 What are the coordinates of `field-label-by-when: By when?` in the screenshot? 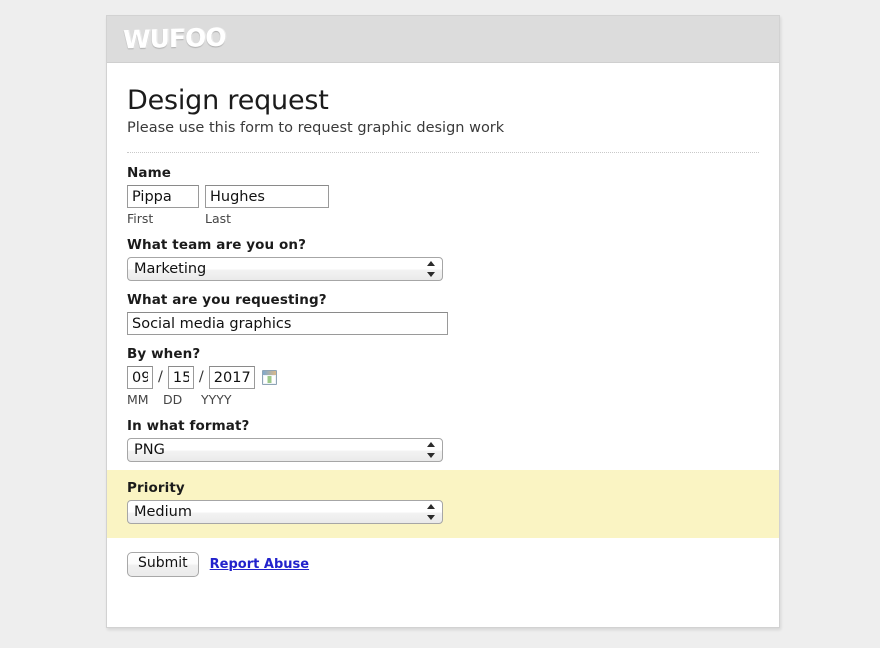 It's located at (164, 354).